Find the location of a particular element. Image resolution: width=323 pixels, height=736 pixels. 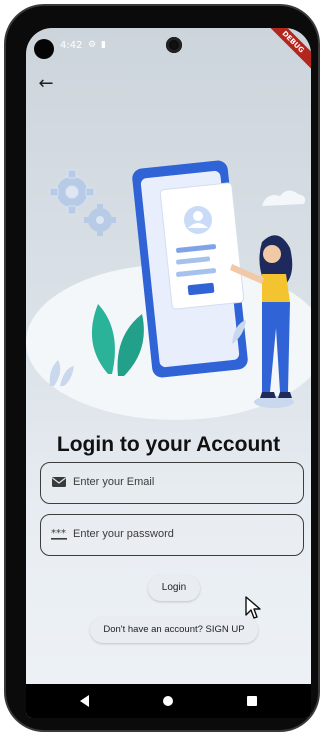

back-arrow-icon: ← is located at coordinates (46, 84).